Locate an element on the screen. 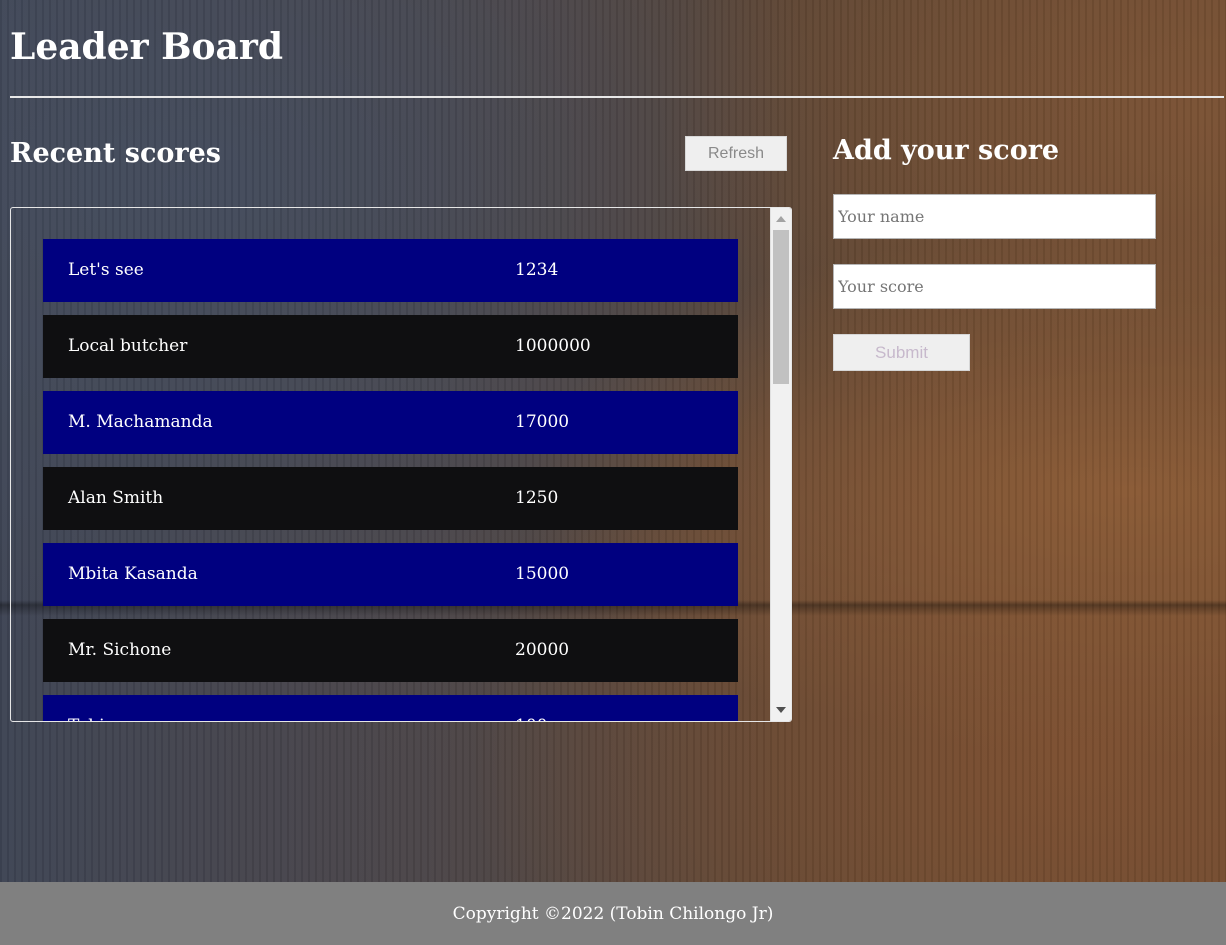 The image size is (1226, 945). recent-scores-heading: Recent scores is located at coordinates (115, 153).